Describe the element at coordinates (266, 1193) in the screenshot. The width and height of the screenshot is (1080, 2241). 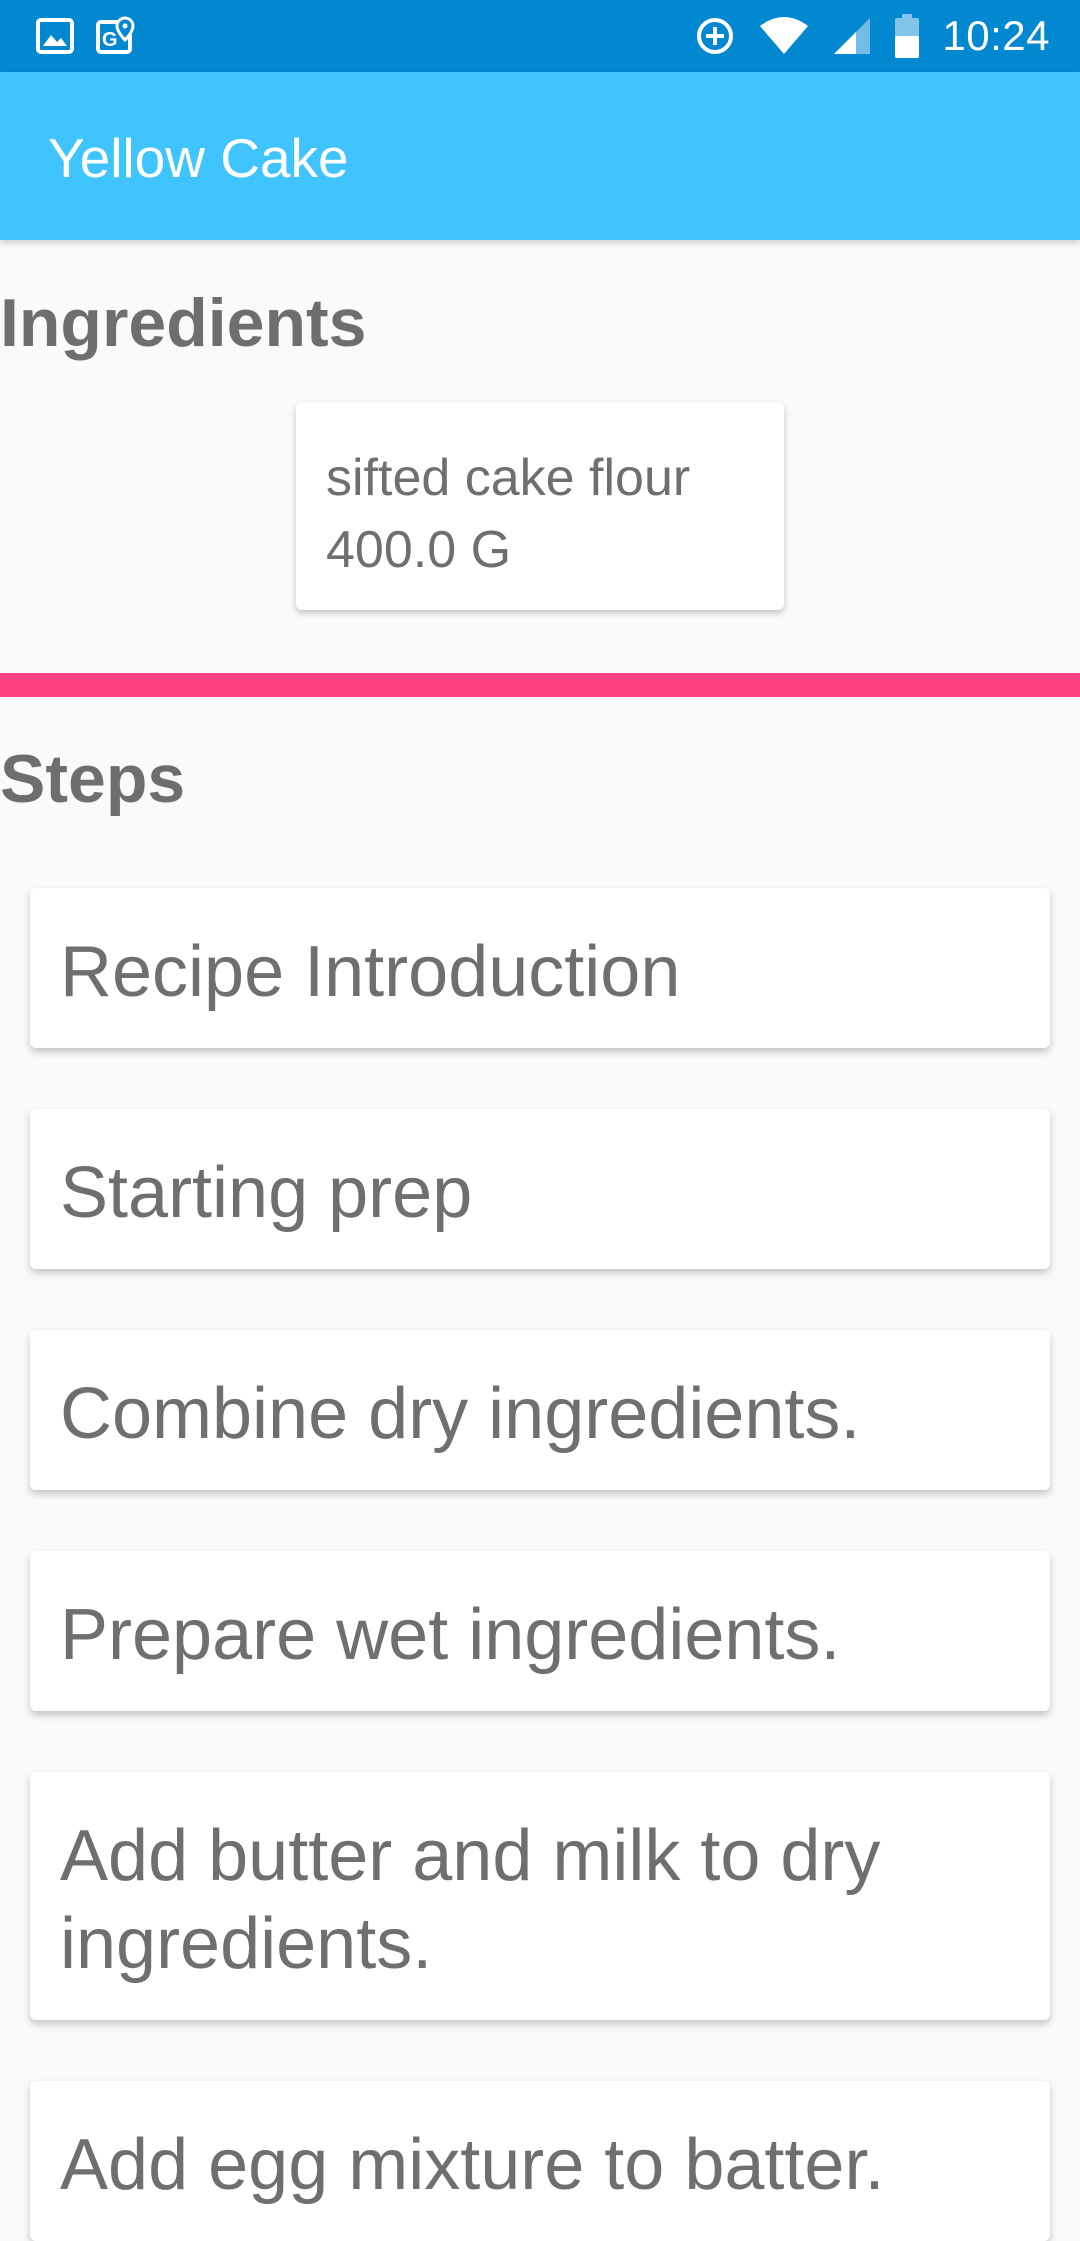
I see `step-label: Starting prep` at that location.